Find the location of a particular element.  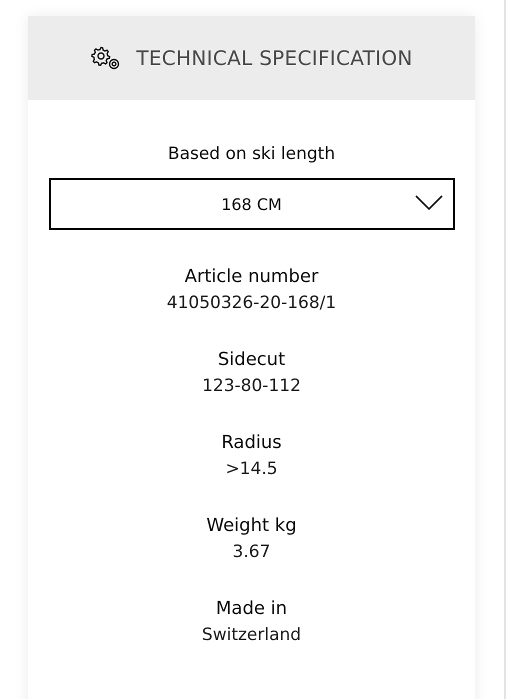

chevron-down-icon is located at coordinates (428, 203).